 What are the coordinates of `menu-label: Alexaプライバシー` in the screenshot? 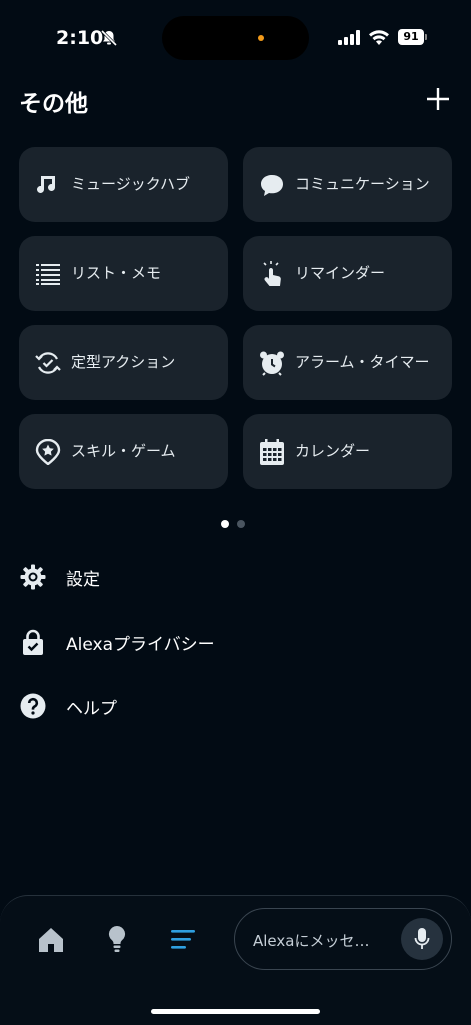 It's located at (140, 644).